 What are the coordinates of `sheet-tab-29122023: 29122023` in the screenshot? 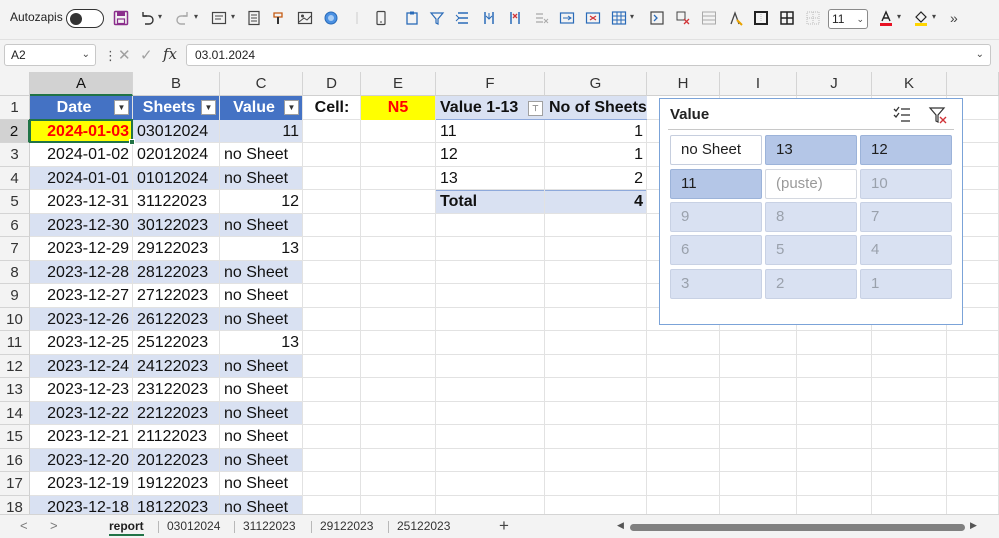 It's located at (346, 526).